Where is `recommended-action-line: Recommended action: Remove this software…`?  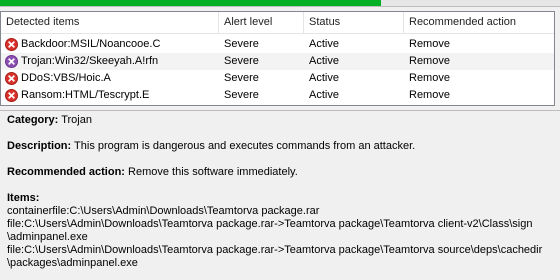
recommended-action-line: Recommended action: Remove this software… is located at coordinates (152, 172).